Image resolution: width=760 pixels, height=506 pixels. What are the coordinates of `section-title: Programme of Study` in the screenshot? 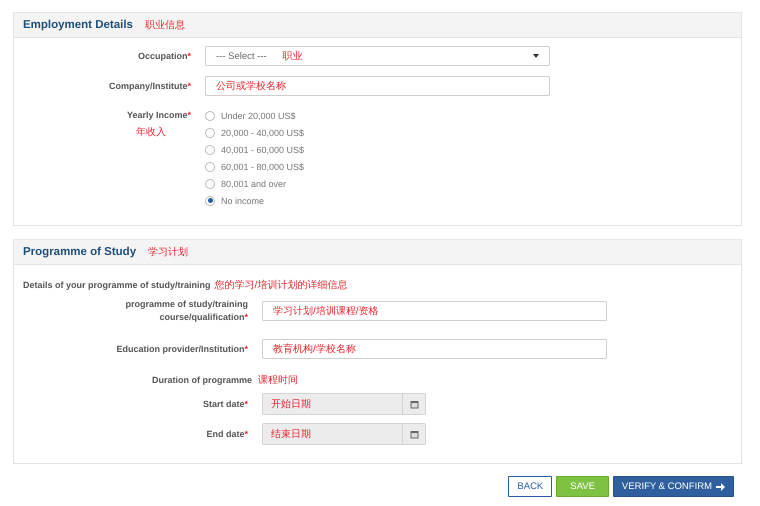 It's located at (79, 252).